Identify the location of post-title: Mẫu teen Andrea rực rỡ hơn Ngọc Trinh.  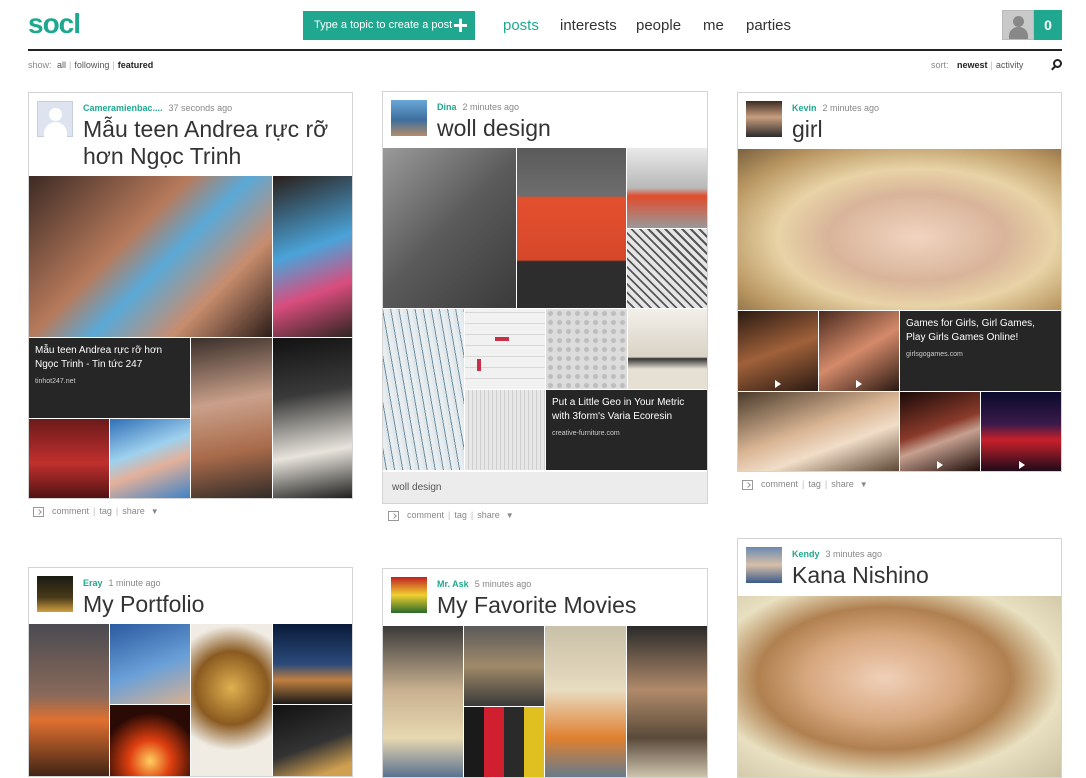
(213, 143).